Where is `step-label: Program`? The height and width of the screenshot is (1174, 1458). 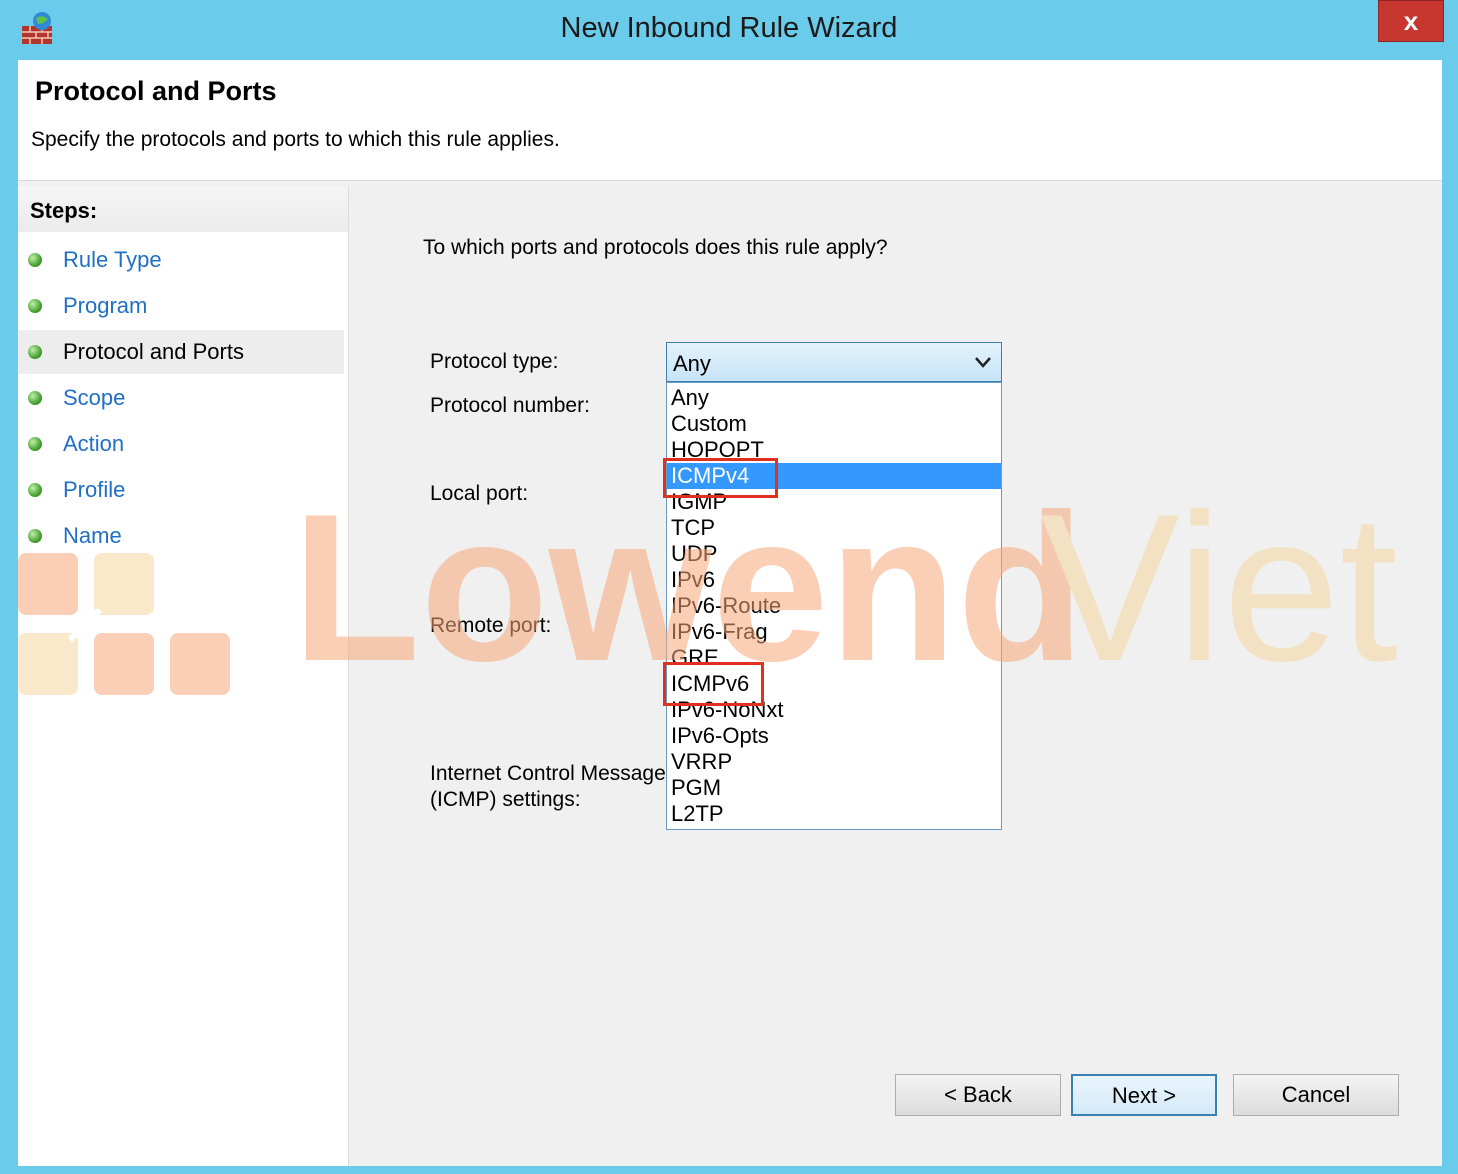
step-label: Program is located at coordinates (105, 305).